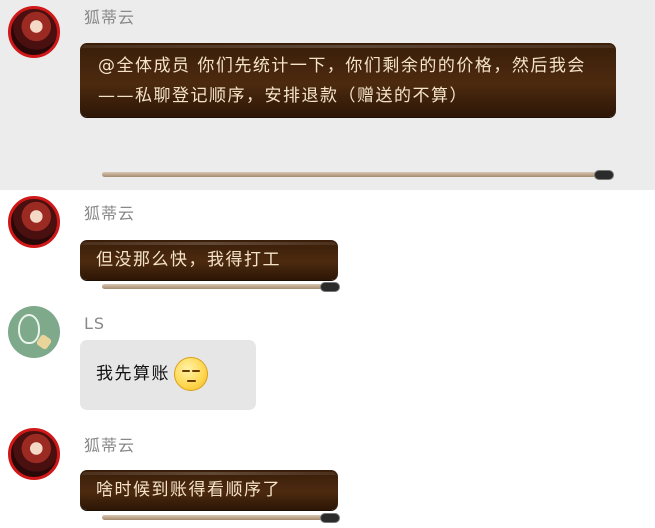  What do you see at coordinates (95, 323) in the screenshot?
I see `sender-name: LS` at bounding box center [95, 323].